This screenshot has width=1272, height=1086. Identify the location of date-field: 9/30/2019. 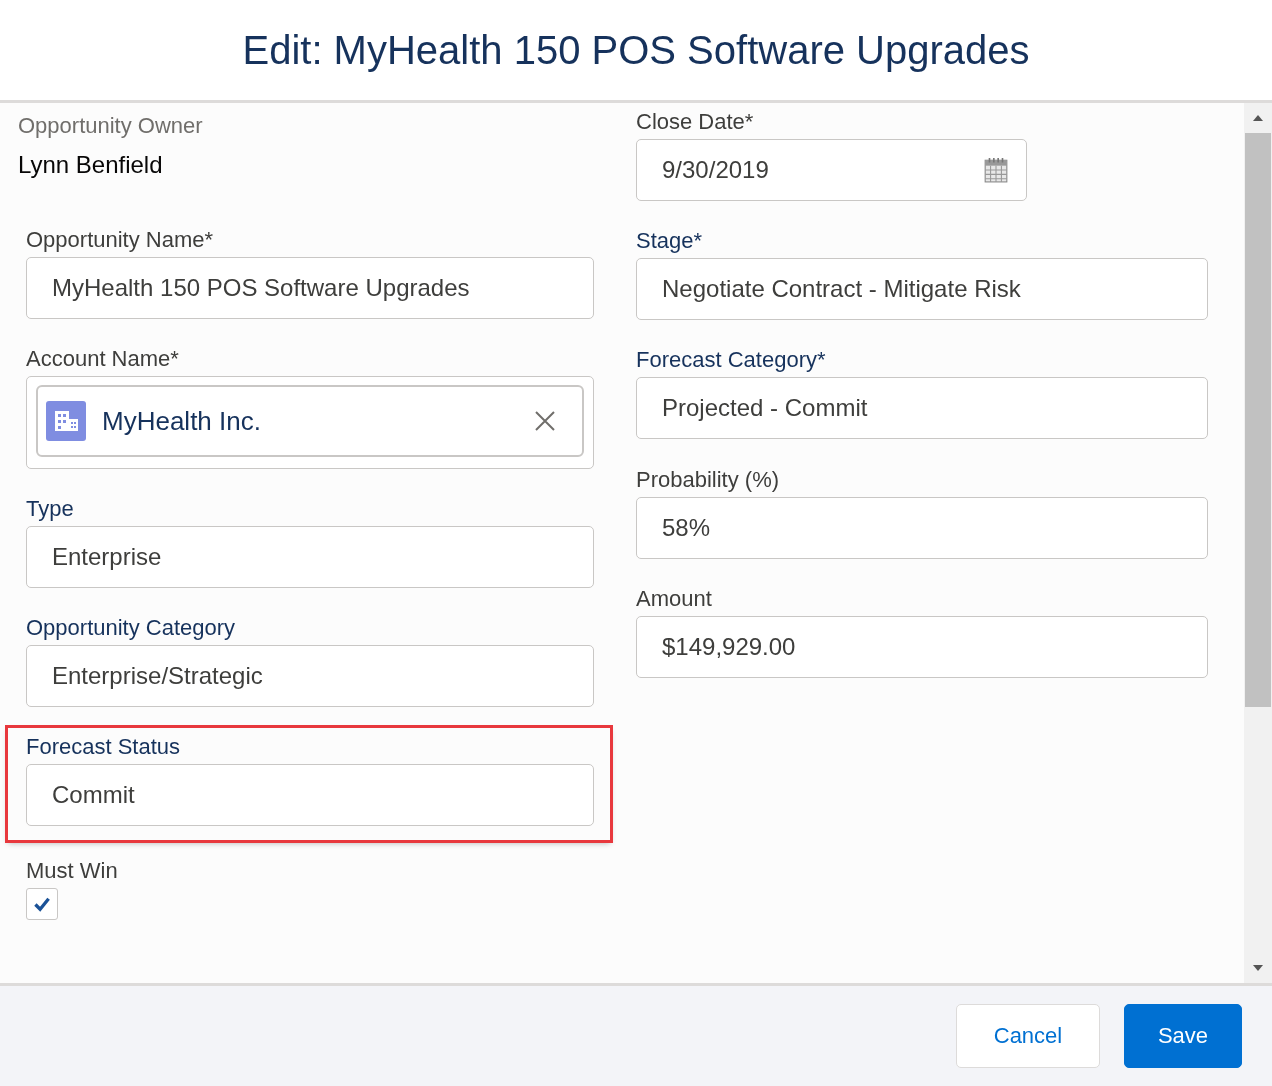
(831, 170).